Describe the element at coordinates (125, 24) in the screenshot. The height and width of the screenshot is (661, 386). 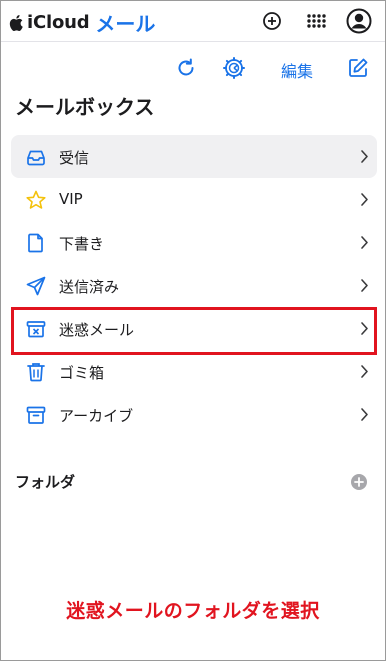
I see `brand-mail-text: メール` at that location.